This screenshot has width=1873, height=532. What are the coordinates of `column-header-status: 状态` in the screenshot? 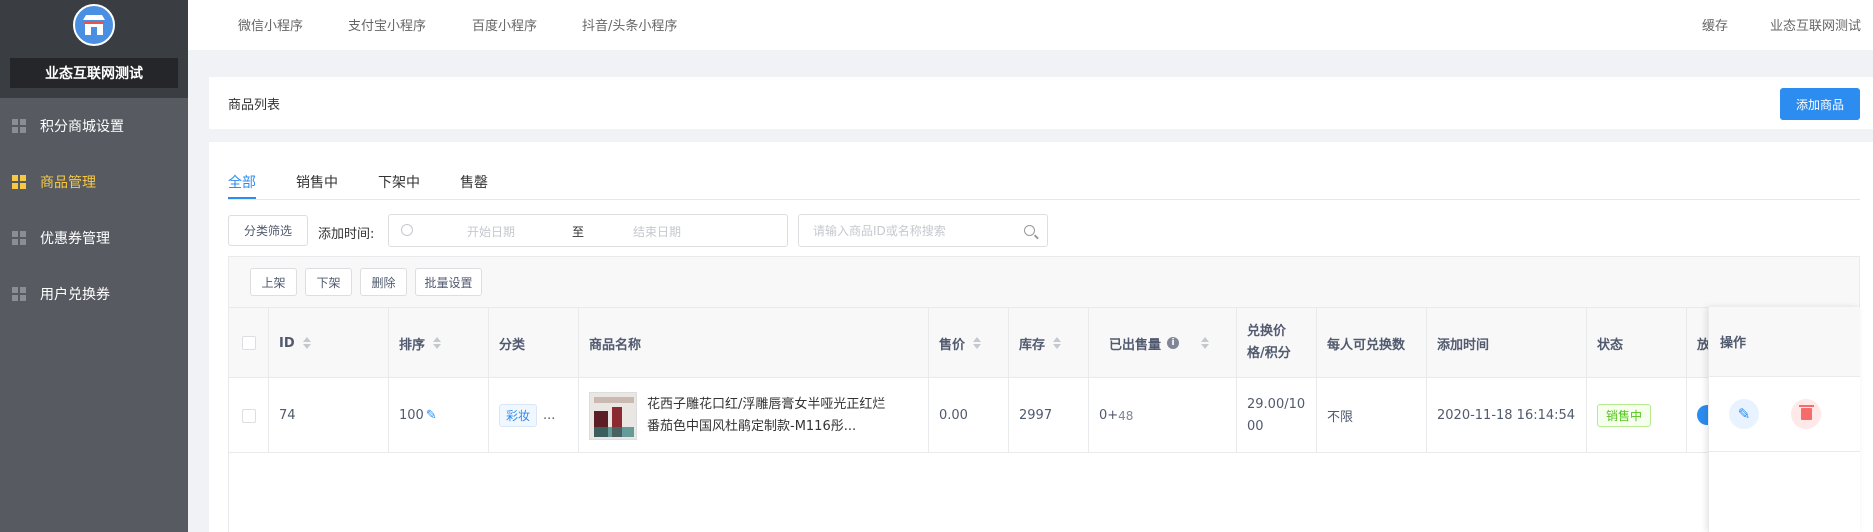 It's located at (1637, 343).